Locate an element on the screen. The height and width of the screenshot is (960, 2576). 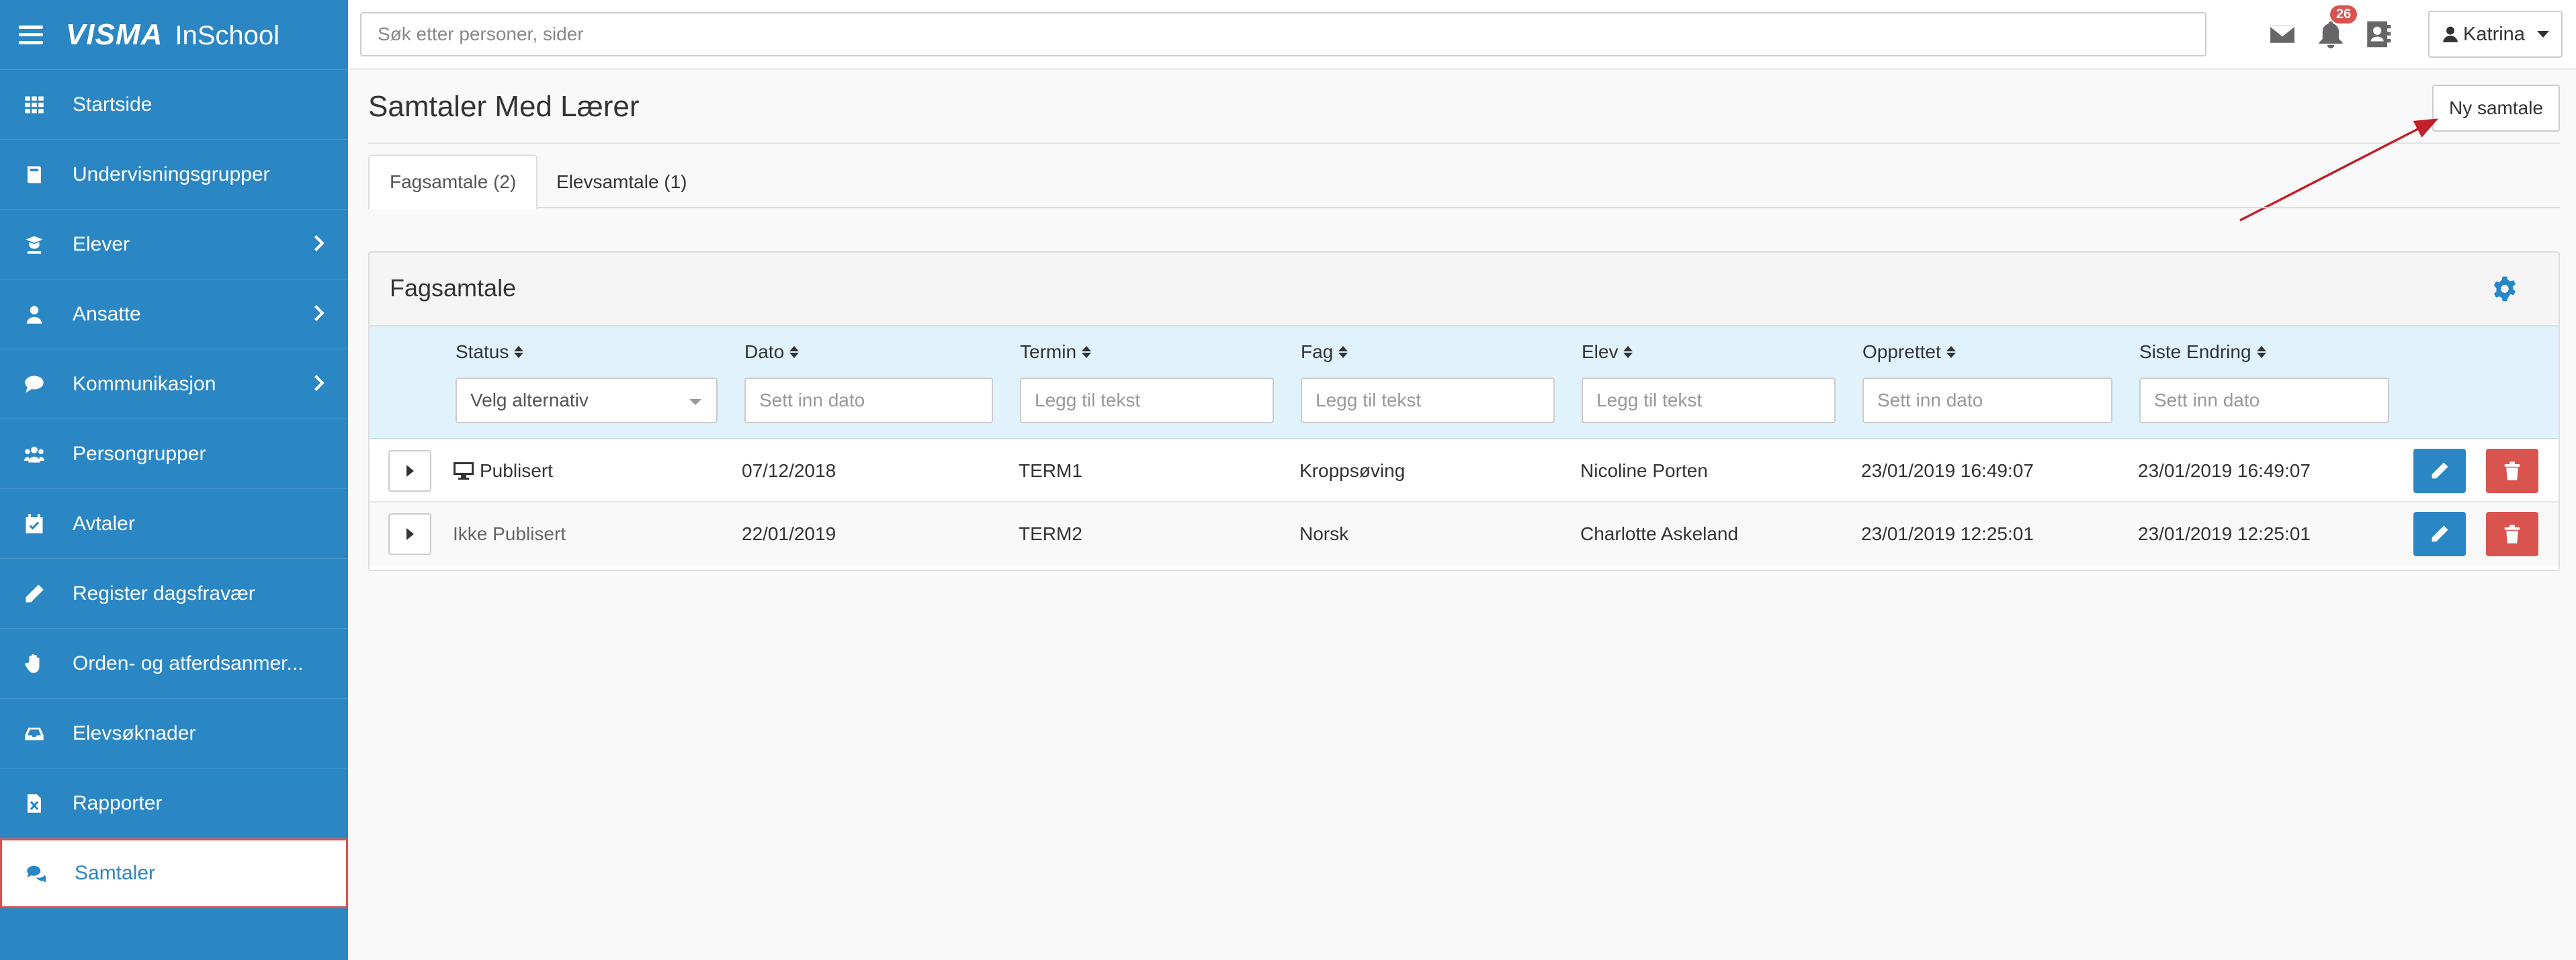
column-label: Dato is located at coordinates (764, 351).